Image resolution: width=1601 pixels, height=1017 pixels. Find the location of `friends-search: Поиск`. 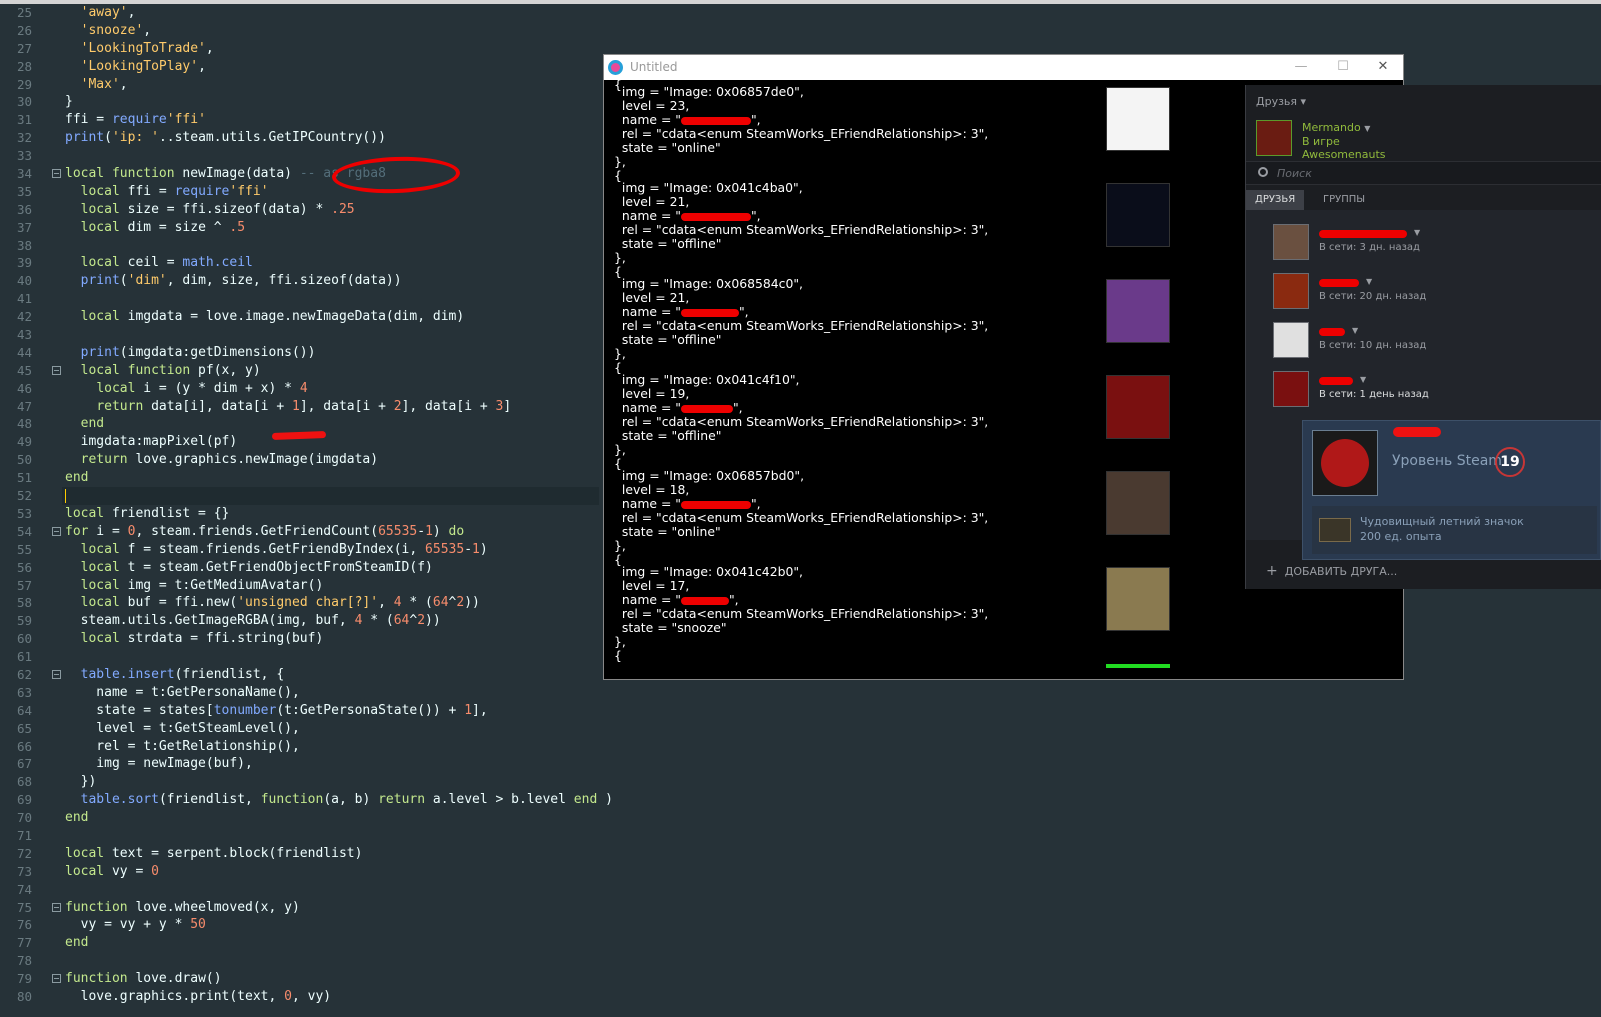

friends-search: Поиск is located at coordinates (1423, 173).